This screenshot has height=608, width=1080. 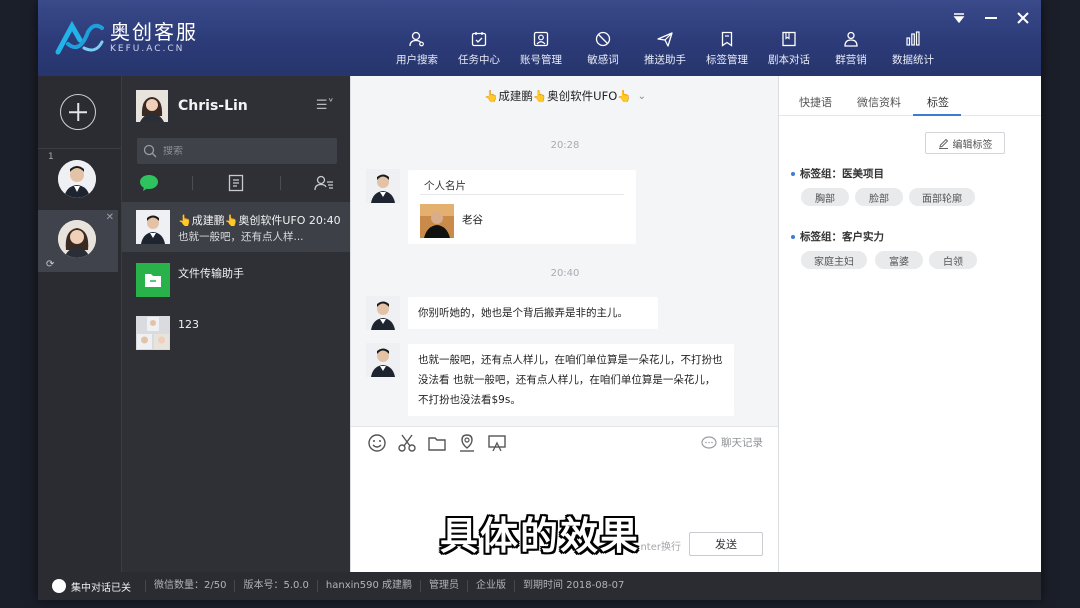 What do you see at coordinates (665, 48) in the screenshot?
I see `toolbar-push-assistant: 推送助手` at bounding box center [665, 48].